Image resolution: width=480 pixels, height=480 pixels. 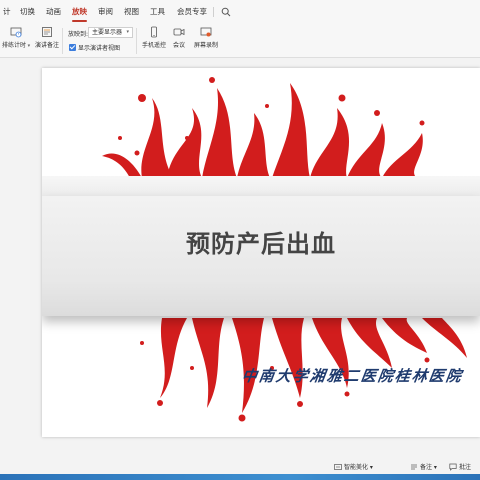 I want to click on monitor-select: 主要显示器 ▾, so click(x=110, y=32).